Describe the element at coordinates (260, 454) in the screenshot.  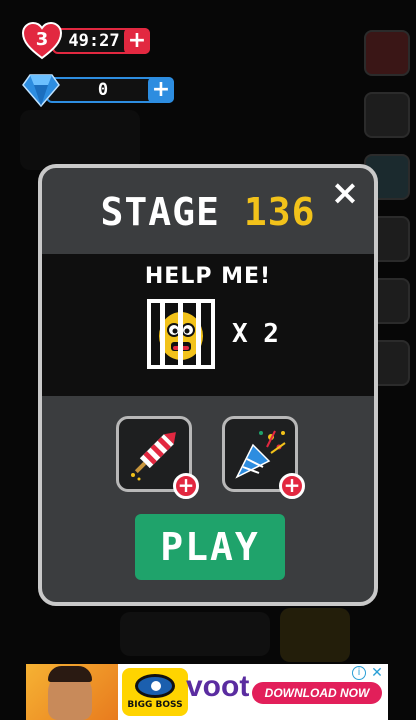
I see `party-popper-icon` at that location.